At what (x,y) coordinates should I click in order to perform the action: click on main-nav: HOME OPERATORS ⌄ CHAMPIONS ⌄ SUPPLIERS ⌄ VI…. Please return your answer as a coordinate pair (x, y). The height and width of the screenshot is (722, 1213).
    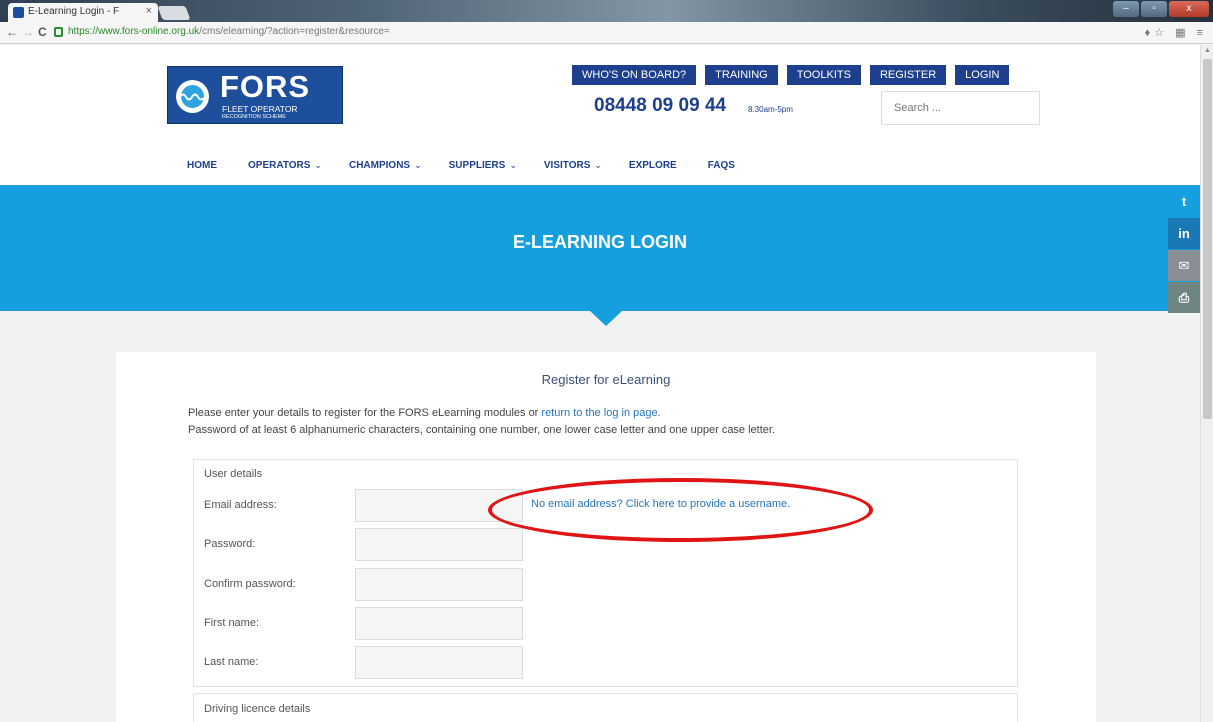
    Looking at the image, I should click on (476, 165).